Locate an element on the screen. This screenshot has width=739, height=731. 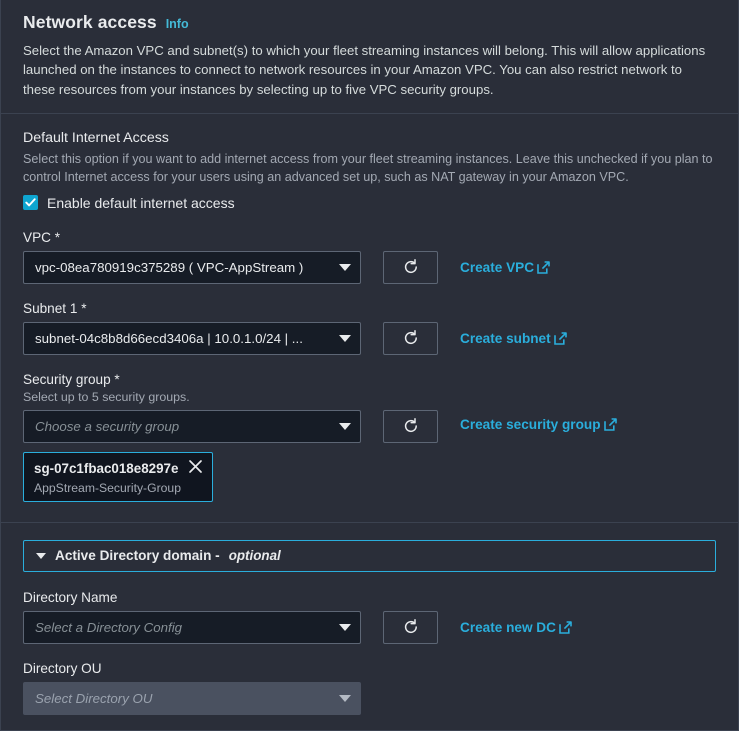
create-vpc-link-label: Create VPC is located at coordinates (497, 267).